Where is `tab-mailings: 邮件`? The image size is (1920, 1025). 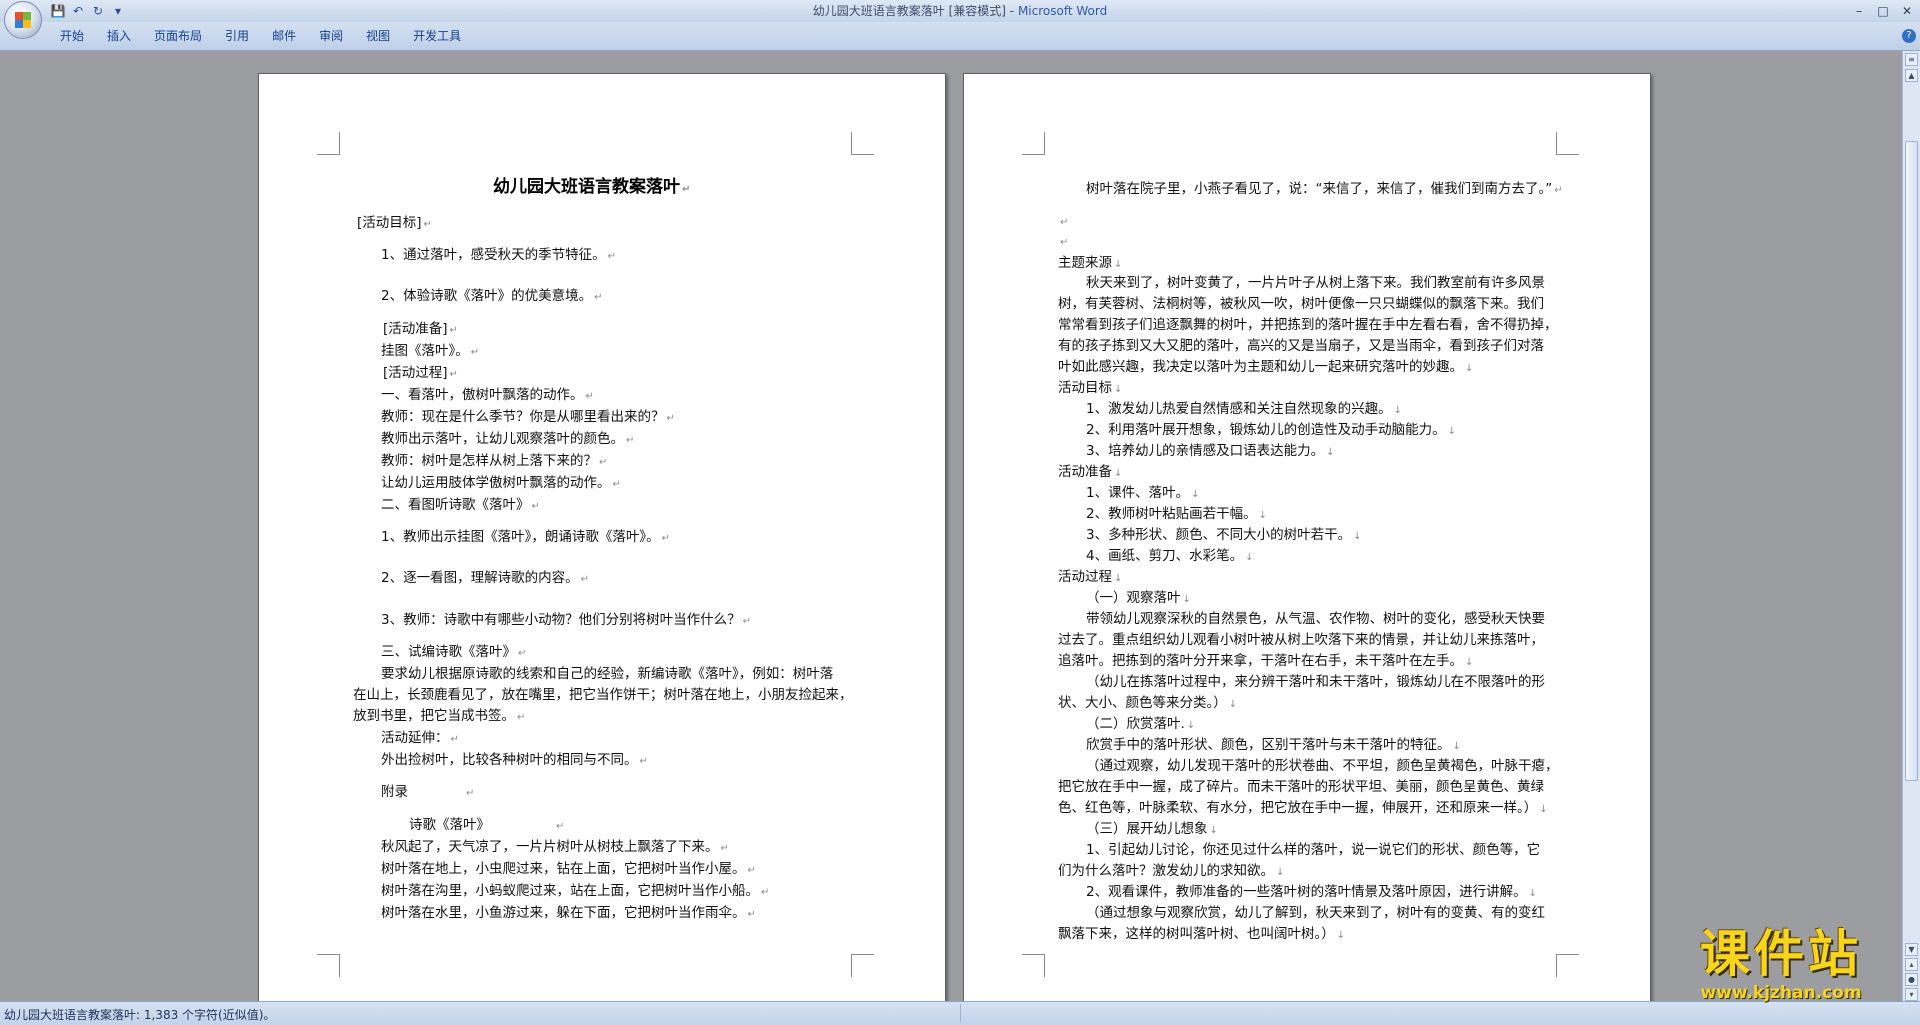
tab-mailings: 邮件 is located at coordinates (285, 36).